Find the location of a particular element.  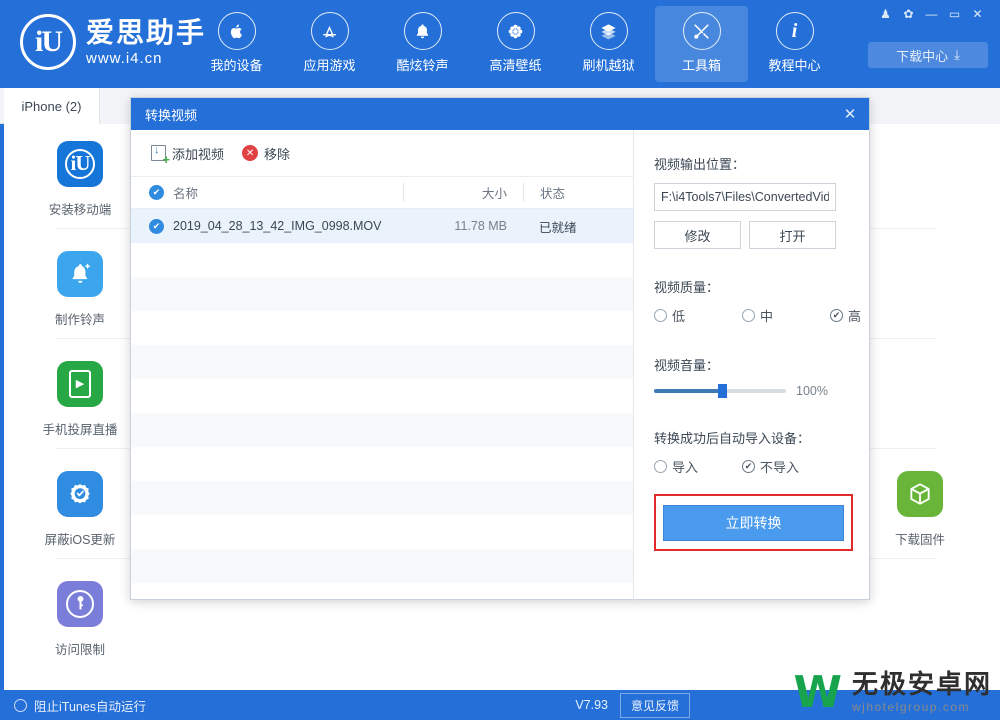

flower-icon is located at coordinates (515, 31).